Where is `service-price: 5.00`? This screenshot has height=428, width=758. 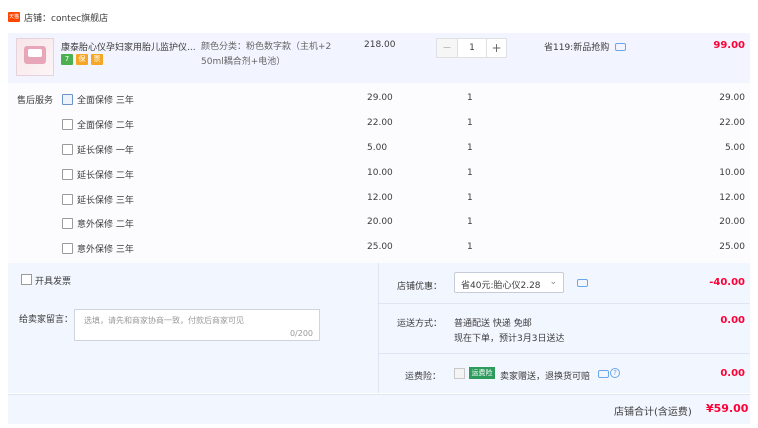 service-price: 5.00 is located at coordinates (377, 148).